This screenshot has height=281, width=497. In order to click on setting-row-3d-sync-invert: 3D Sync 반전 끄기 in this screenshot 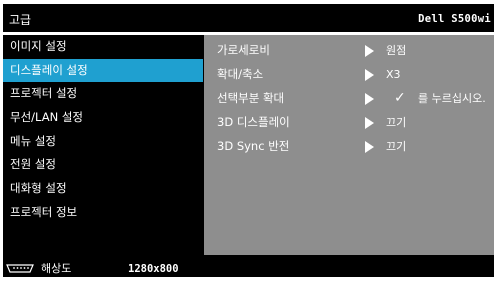, I will do `click(349, 146)`.